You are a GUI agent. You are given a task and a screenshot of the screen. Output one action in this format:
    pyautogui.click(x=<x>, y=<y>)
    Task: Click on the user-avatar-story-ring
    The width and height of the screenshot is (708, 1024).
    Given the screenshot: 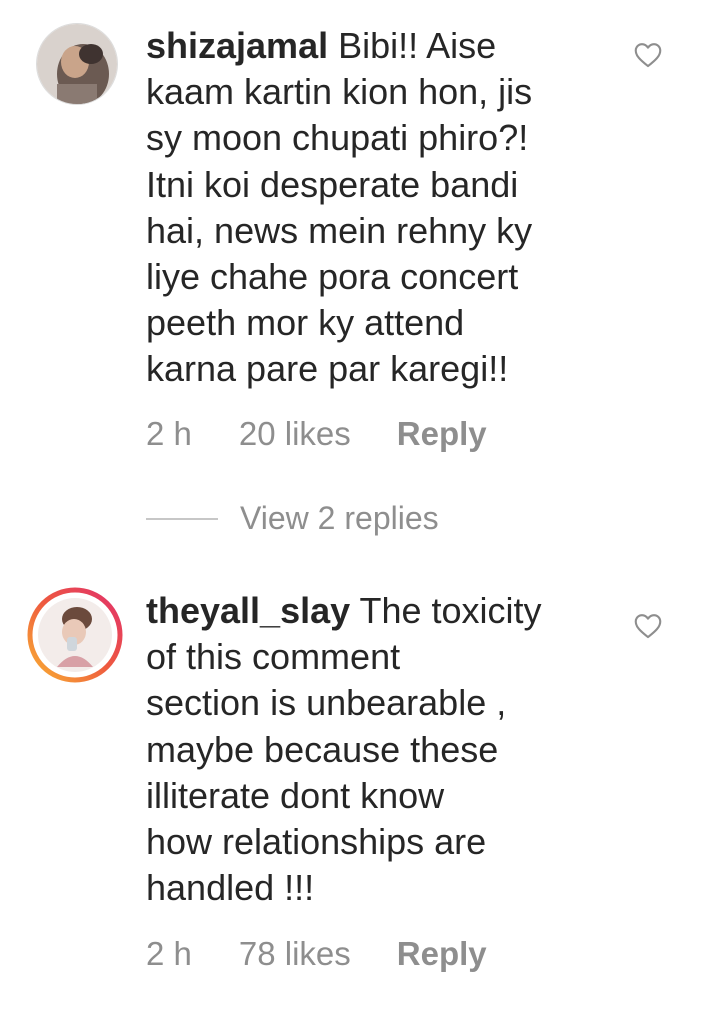 What is the action you would take?
    pyautogui.click(x=75, y=635)
    